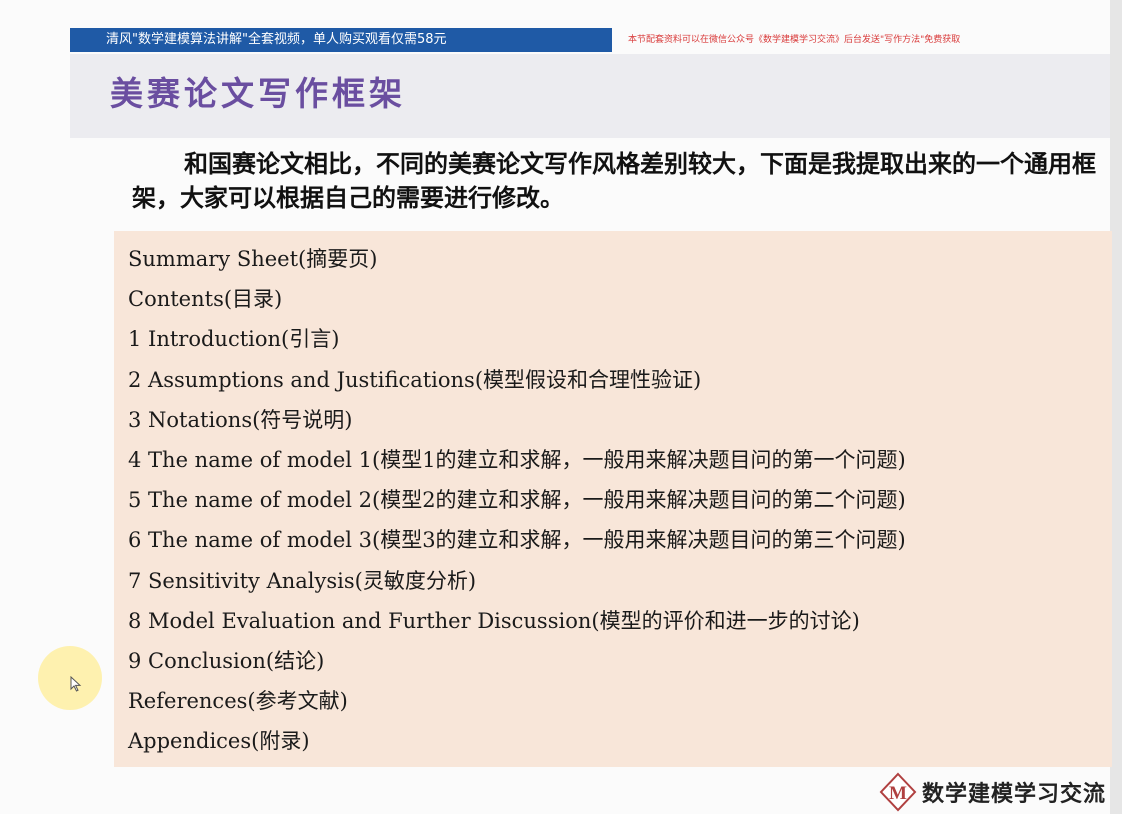 The width and height of the screenshot is (1122, 814). I want to click on outline-item: Summary Sheet(摘要页), so click(253, 259).